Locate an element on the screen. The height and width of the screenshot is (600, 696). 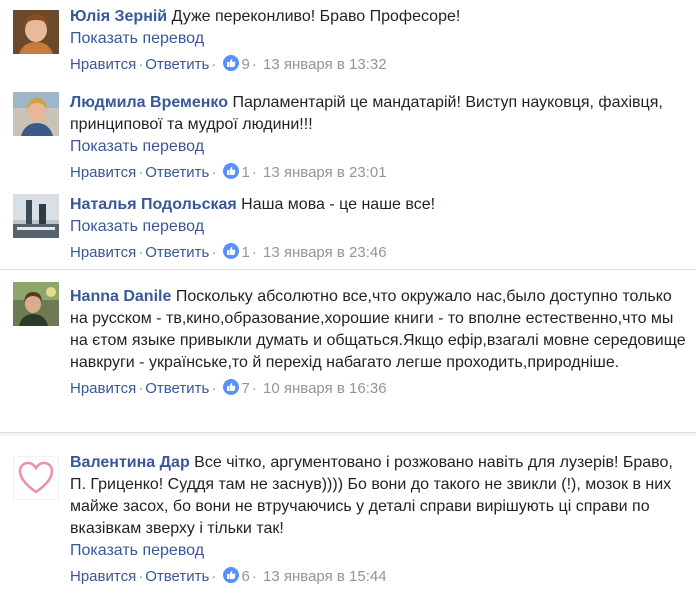
comment-text: Дуже переконливо! Браво Професоре! is located at coordinates (316, 16).